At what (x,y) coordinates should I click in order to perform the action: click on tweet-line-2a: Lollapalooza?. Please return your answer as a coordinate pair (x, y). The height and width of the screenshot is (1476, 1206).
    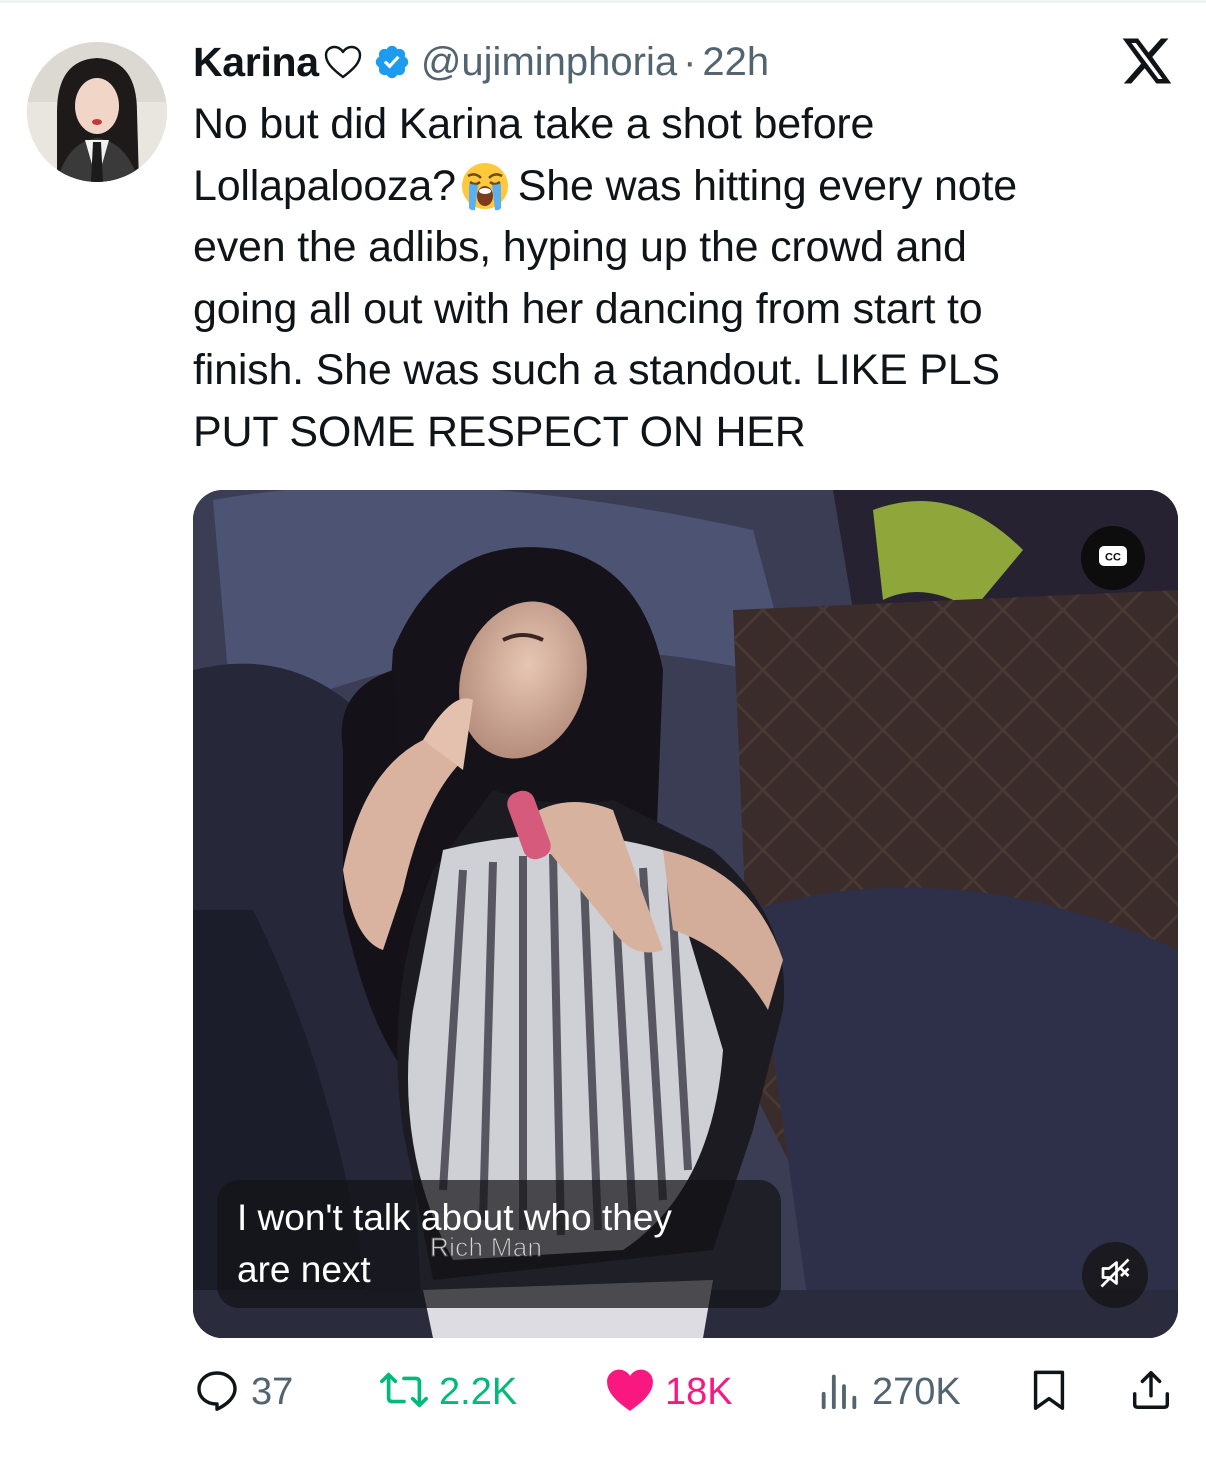
    Looking at the image, I should click on (324, 185).